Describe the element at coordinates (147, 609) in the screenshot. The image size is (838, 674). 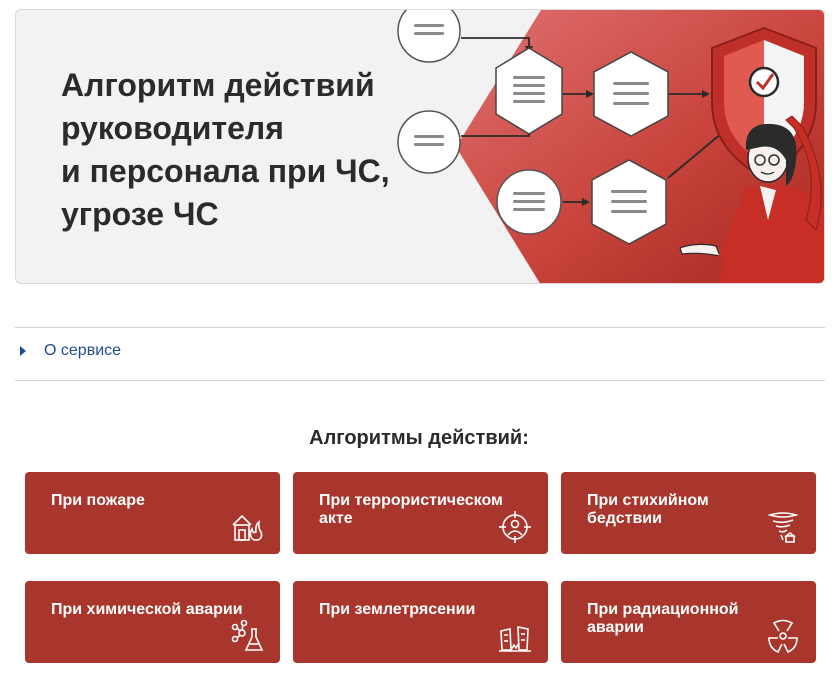
I see `card-label: При химической аварии` at that location.